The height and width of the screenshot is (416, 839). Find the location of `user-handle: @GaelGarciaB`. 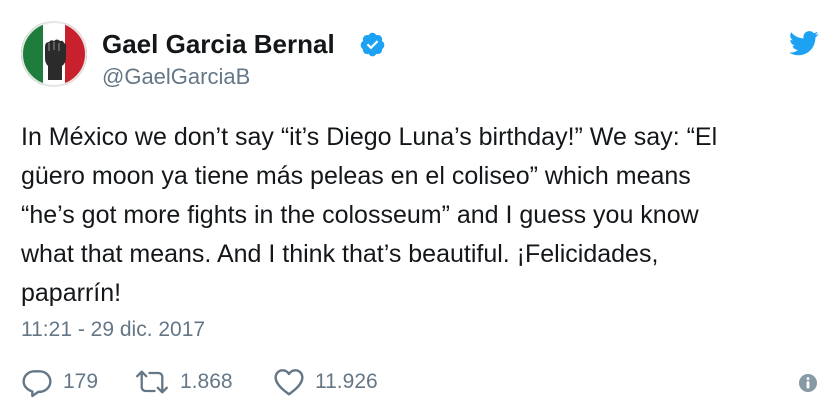

user-handle: @GaelGarciaB is located at coordinates (176, 77).